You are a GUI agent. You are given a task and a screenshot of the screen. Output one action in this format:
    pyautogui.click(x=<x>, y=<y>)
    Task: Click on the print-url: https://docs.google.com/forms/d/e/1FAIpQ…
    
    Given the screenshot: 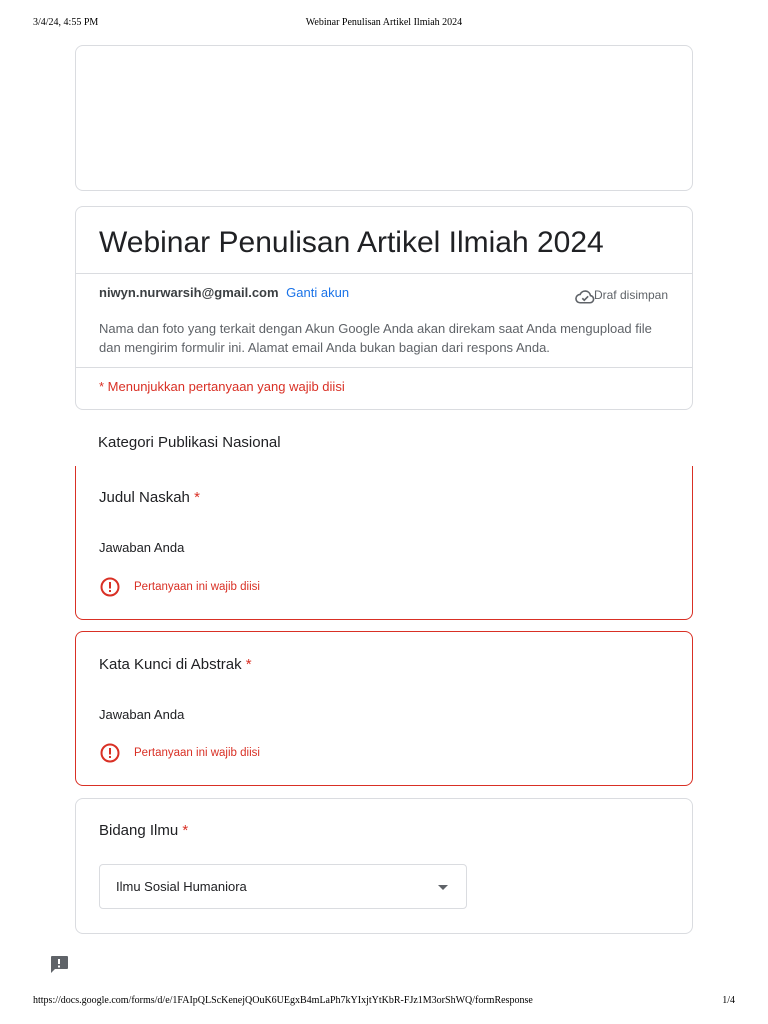 What is the action you would take?
    pyautogui.click(x=283, y=1000)
    